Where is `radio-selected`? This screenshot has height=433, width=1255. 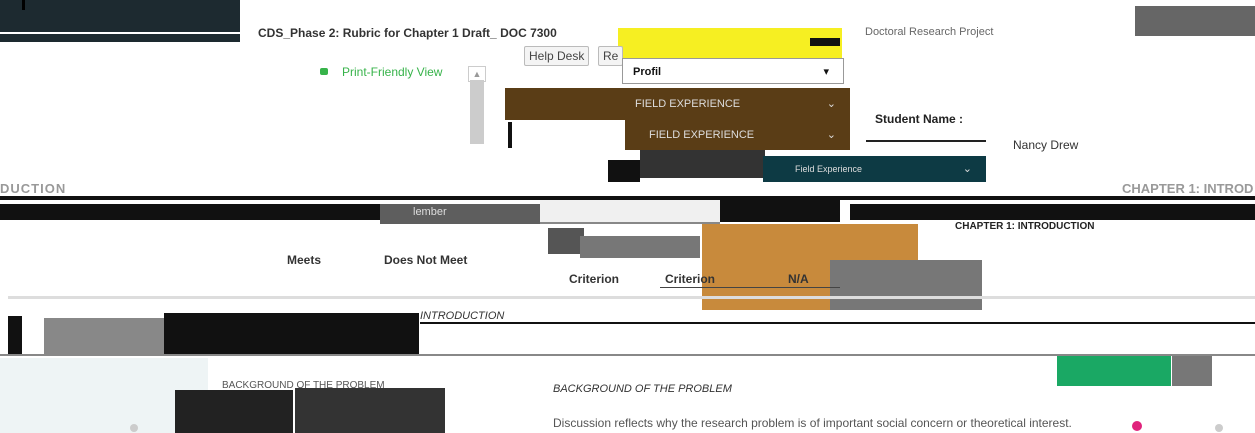
radio-selected is located at coordinates (1137, 426).